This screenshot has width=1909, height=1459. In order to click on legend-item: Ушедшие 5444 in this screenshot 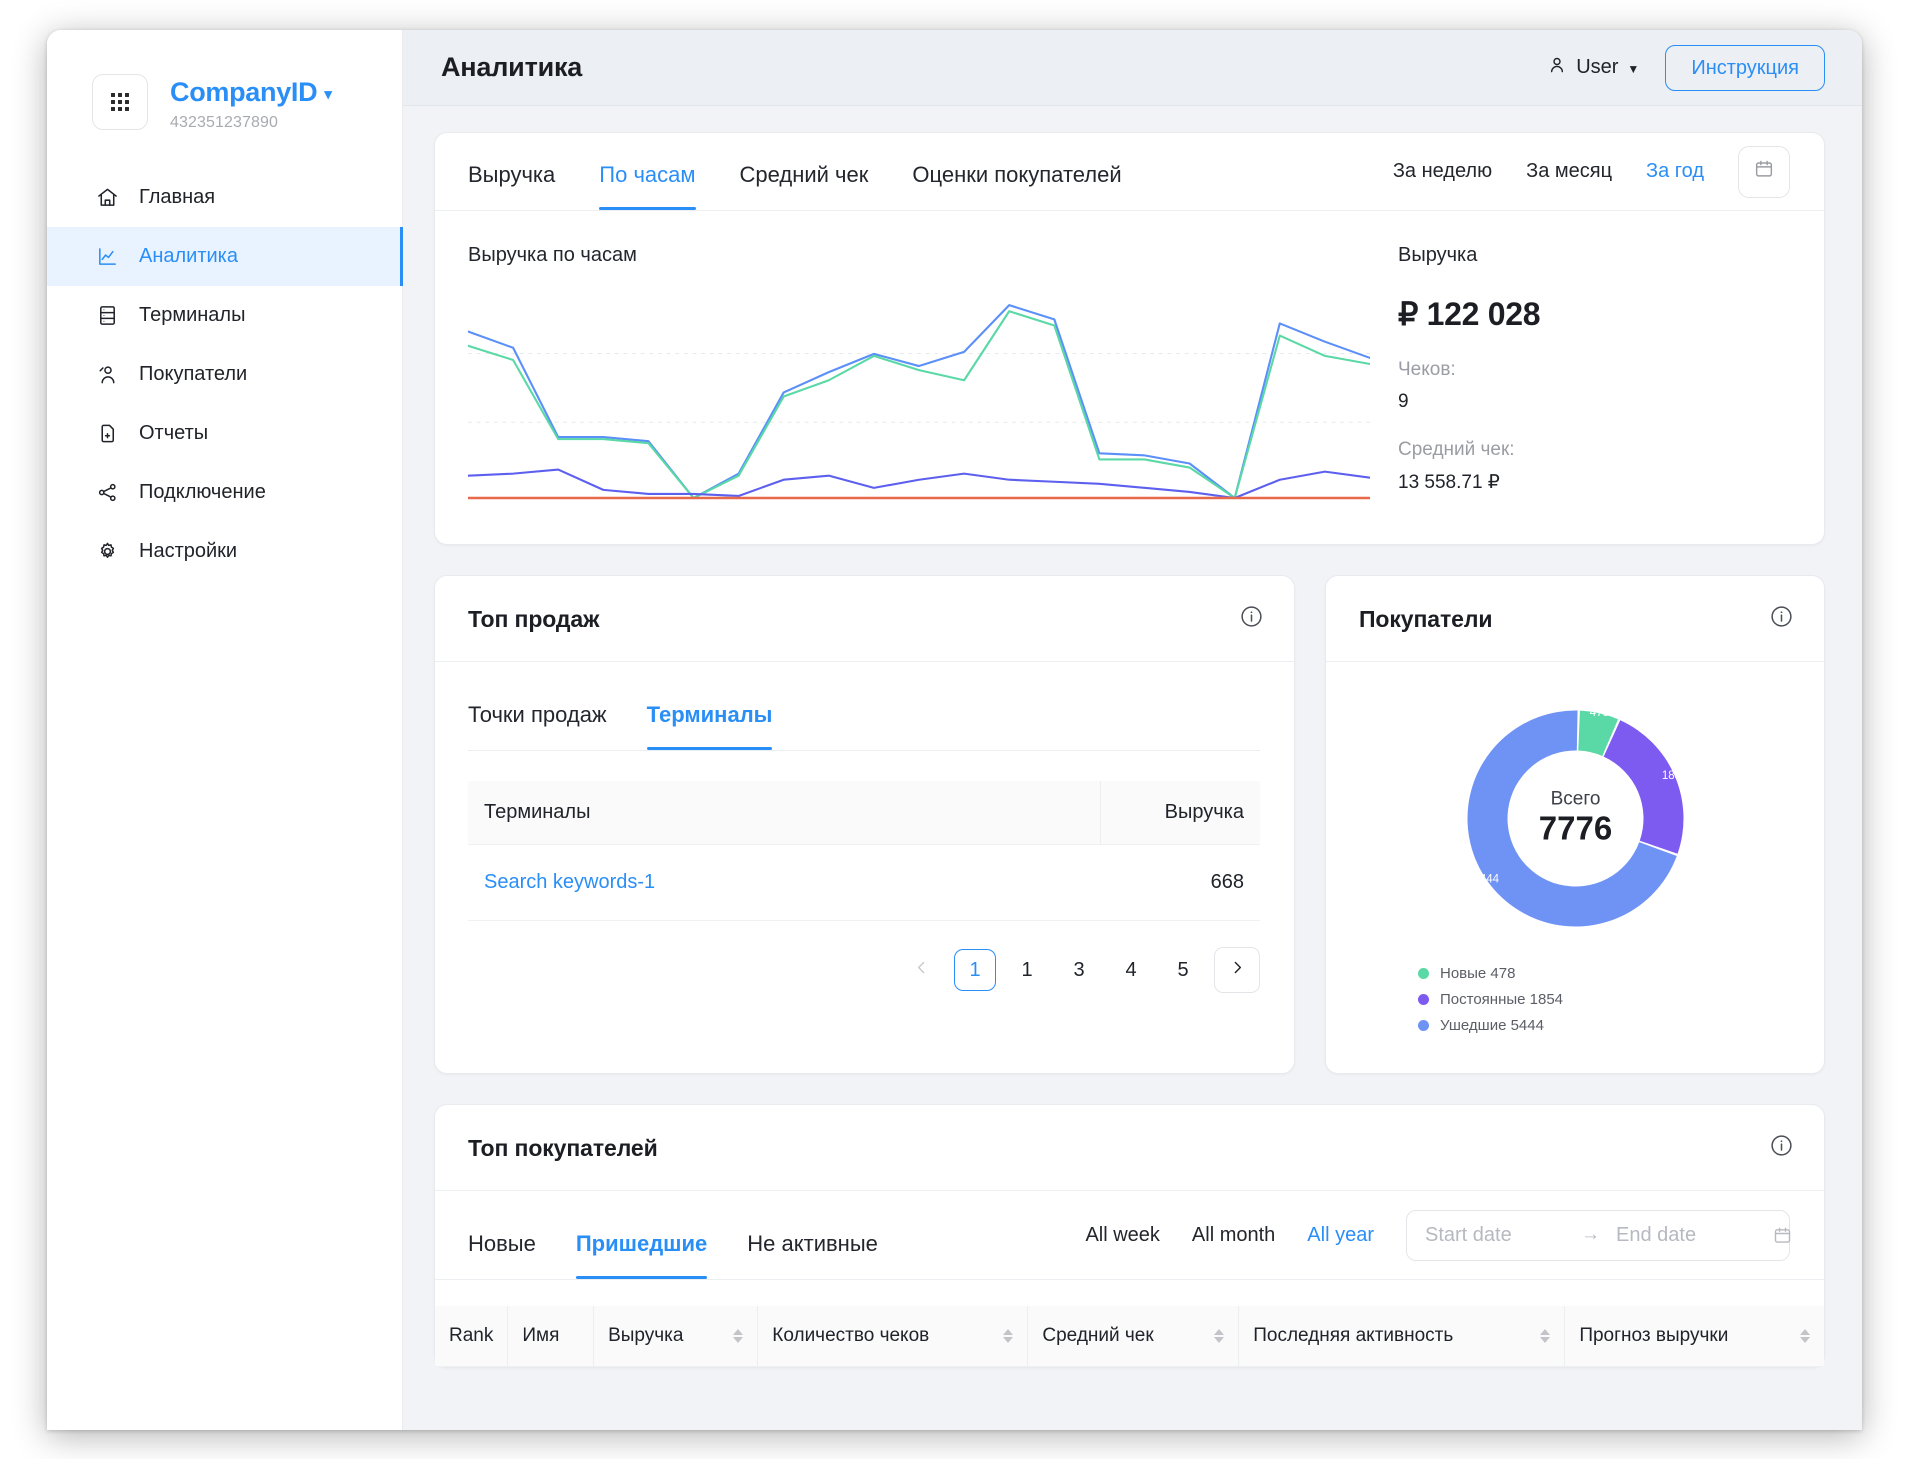, I will do `click(1621, 1025)`.